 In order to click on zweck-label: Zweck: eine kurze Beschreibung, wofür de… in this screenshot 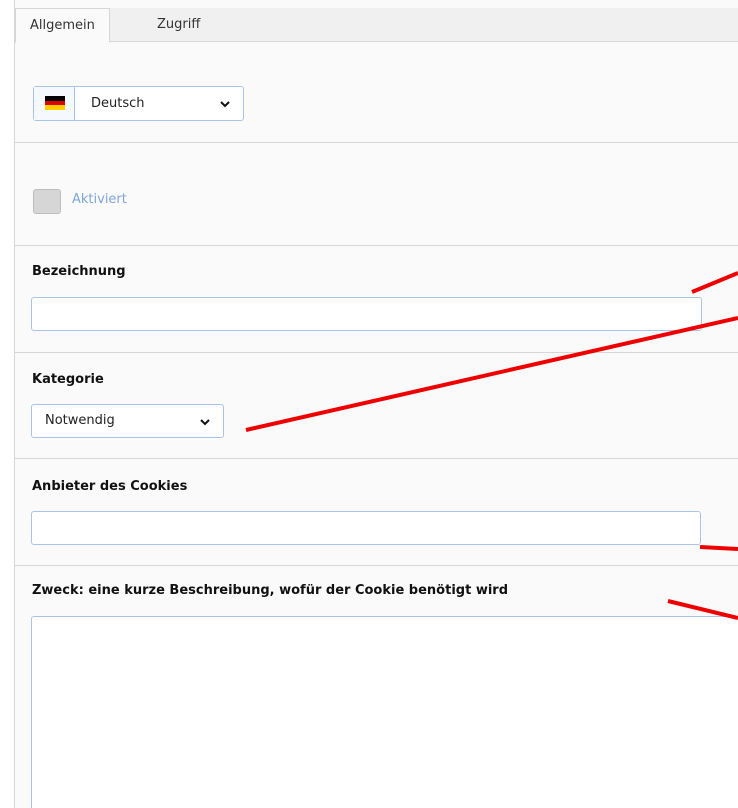, I will do `click(270, 590)`.